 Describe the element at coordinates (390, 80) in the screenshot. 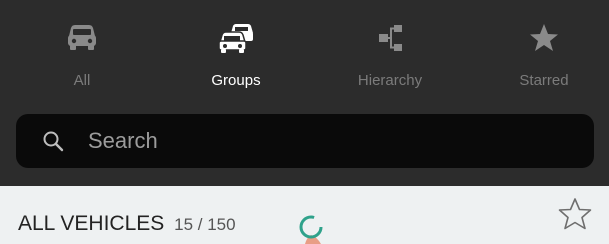

I see `tab-hierarchy-label: Hierarchy` at that location.